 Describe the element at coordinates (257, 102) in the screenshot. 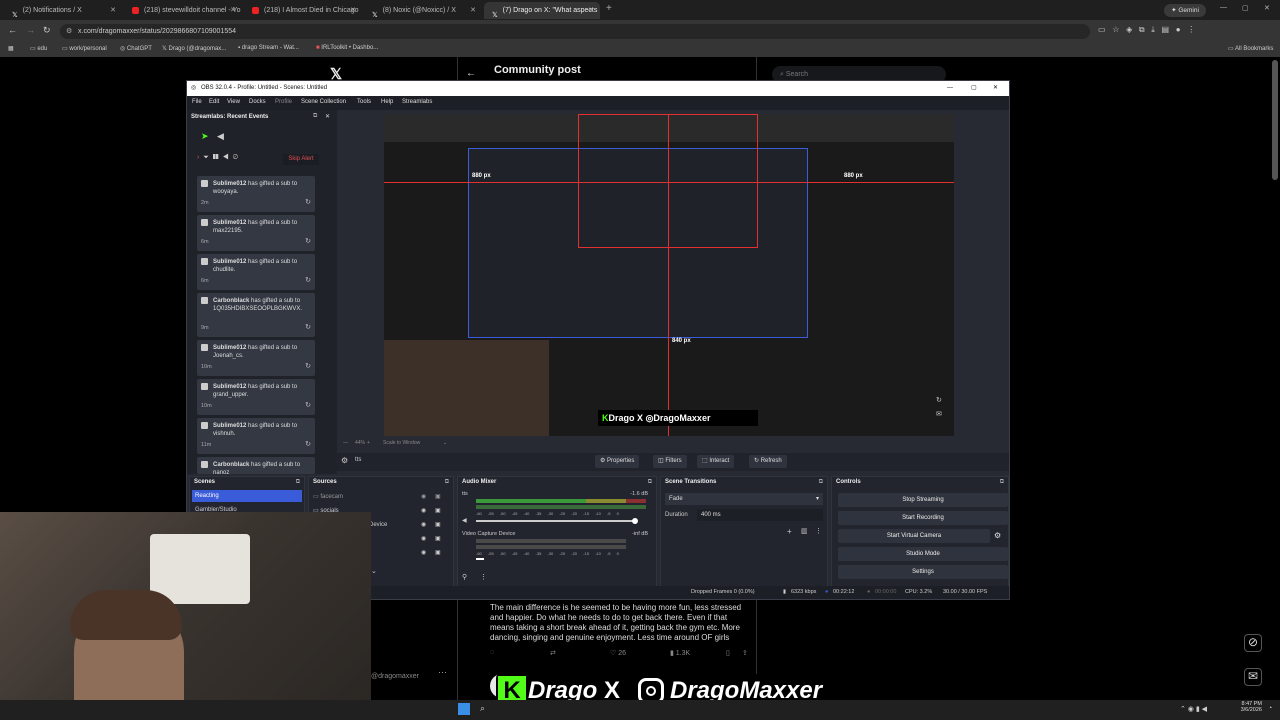

I see `menu-docks: Docks` at that location.